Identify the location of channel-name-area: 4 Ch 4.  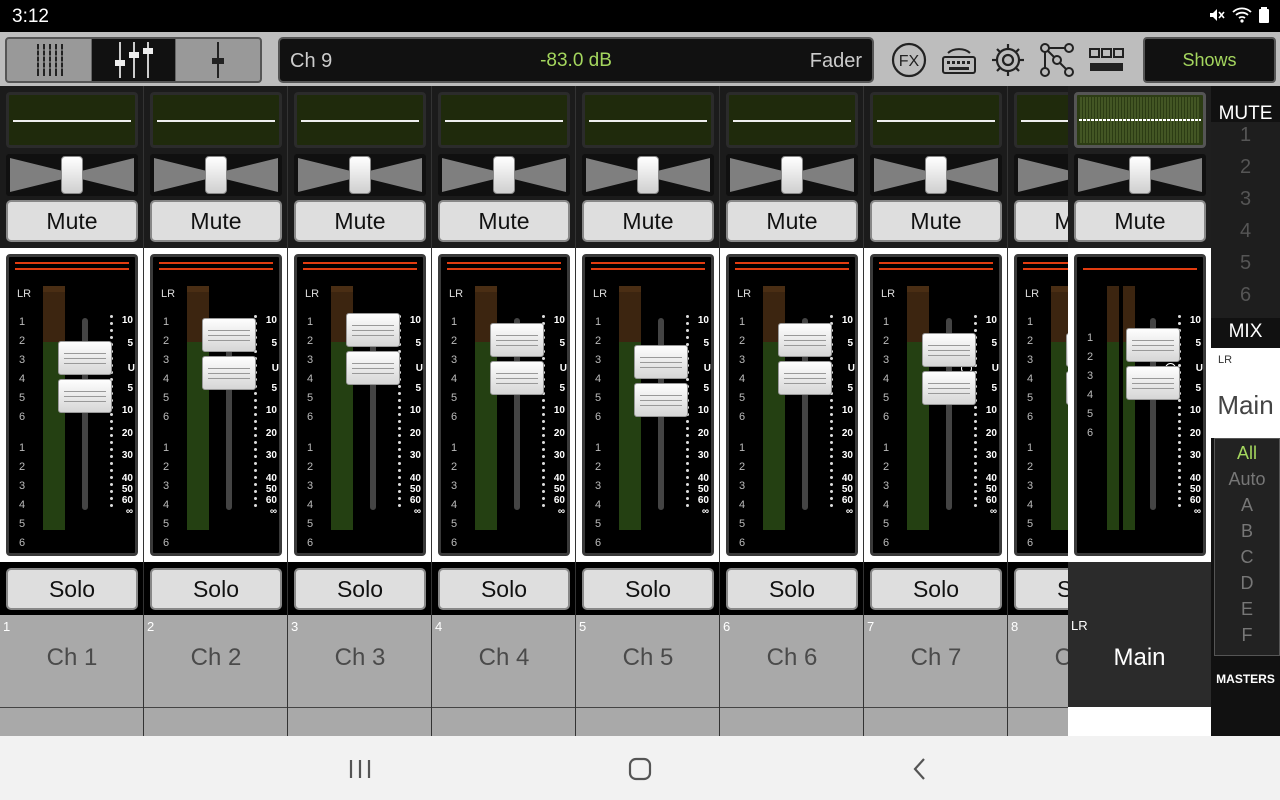
(504, 661).